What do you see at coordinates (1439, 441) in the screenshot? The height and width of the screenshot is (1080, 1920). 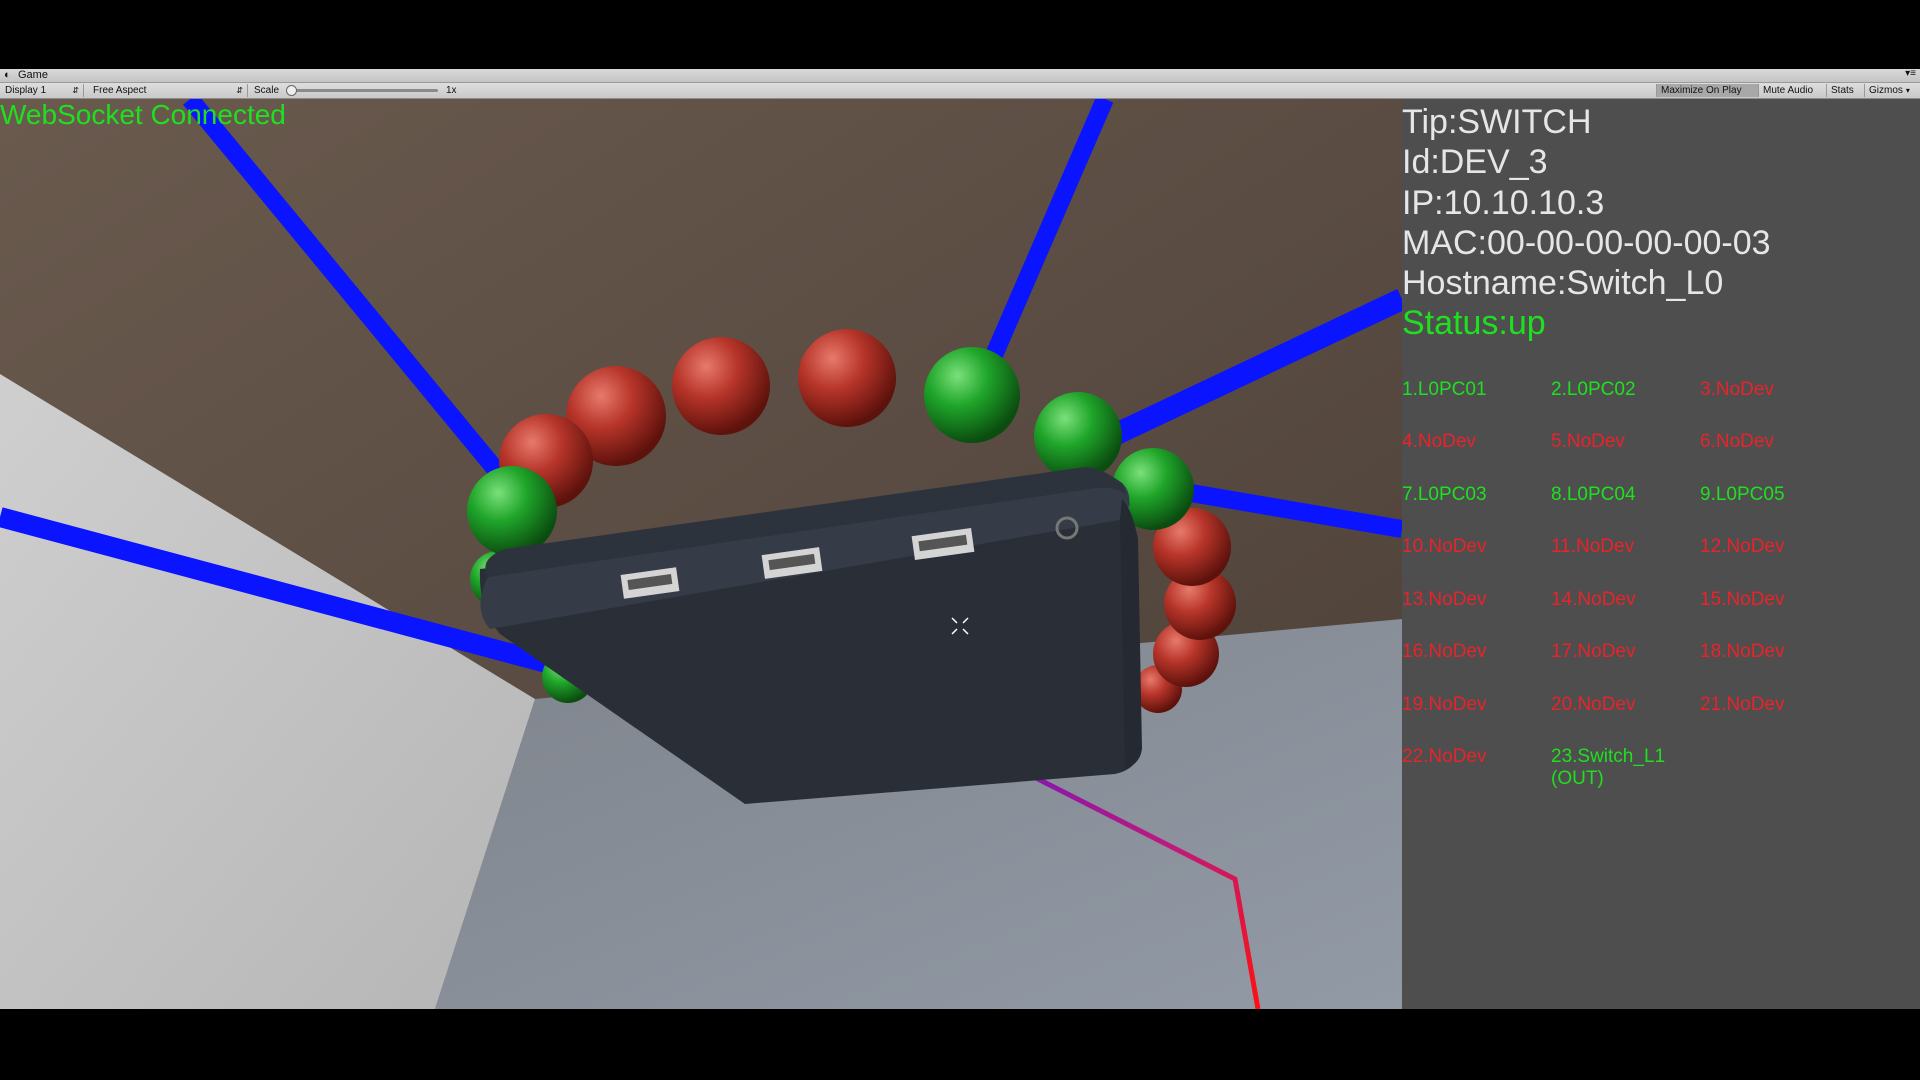 I see `port-item: 4.NoDev` at bounding box center [1439, 441].